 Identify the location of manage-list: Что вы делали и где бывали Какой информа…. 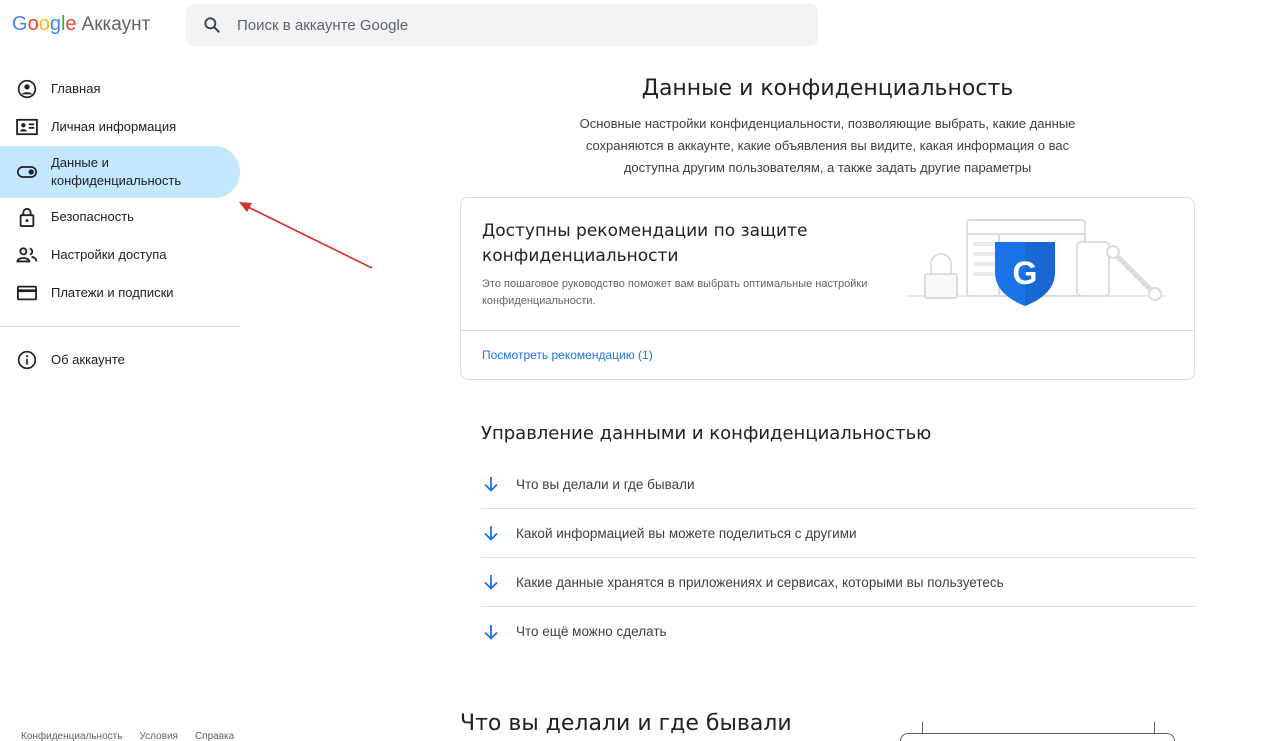
(838, 558).